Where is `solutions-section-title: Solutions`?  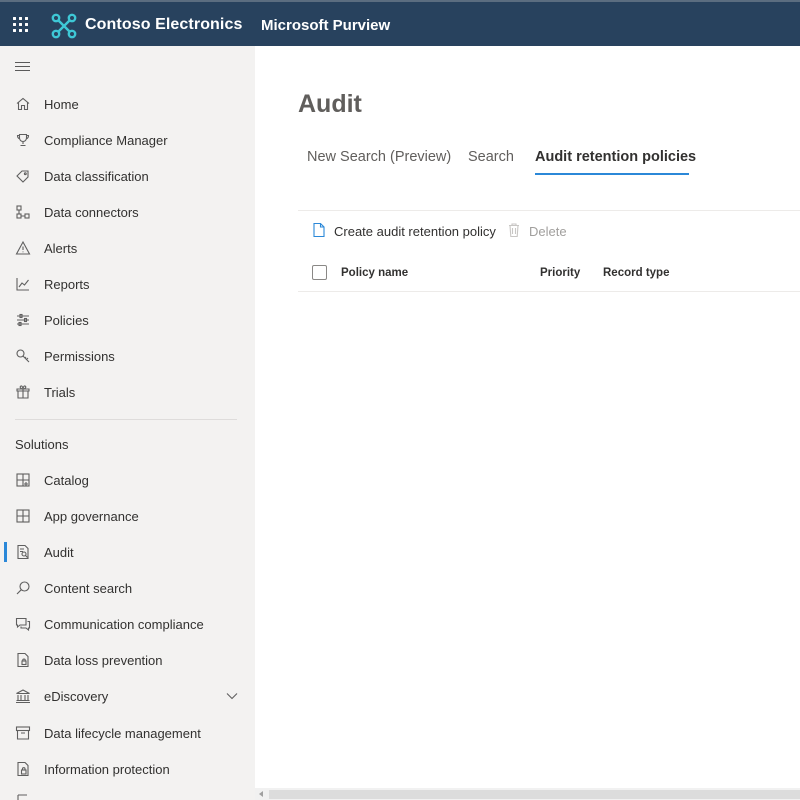 solutions-section-title: Solutions is located at coordinates (42, 444).